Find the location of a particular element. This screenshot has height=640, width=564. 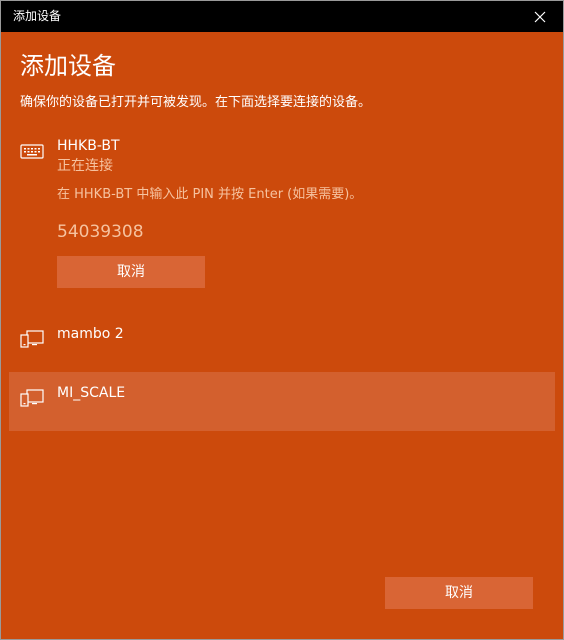

device-item-mi-scale: MI_SCALE is located at coordinates (282, 401).